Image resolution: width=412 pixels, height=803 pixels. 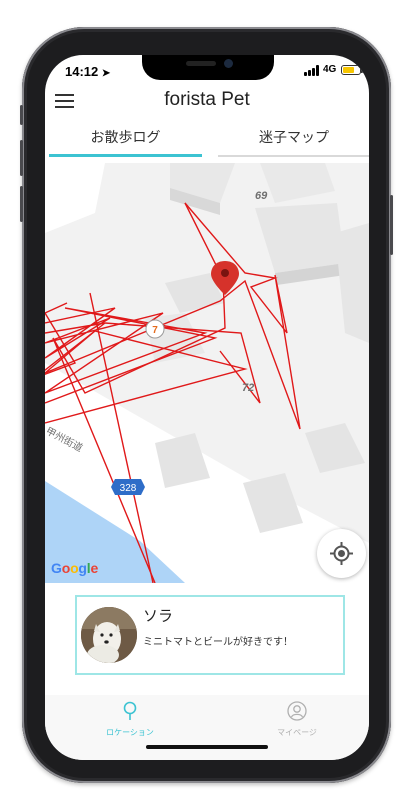 What do you see at coordinates (155, 330) in the screenshot?
I see `convenience-store-mark: 7` at bounding box center [155, 330].